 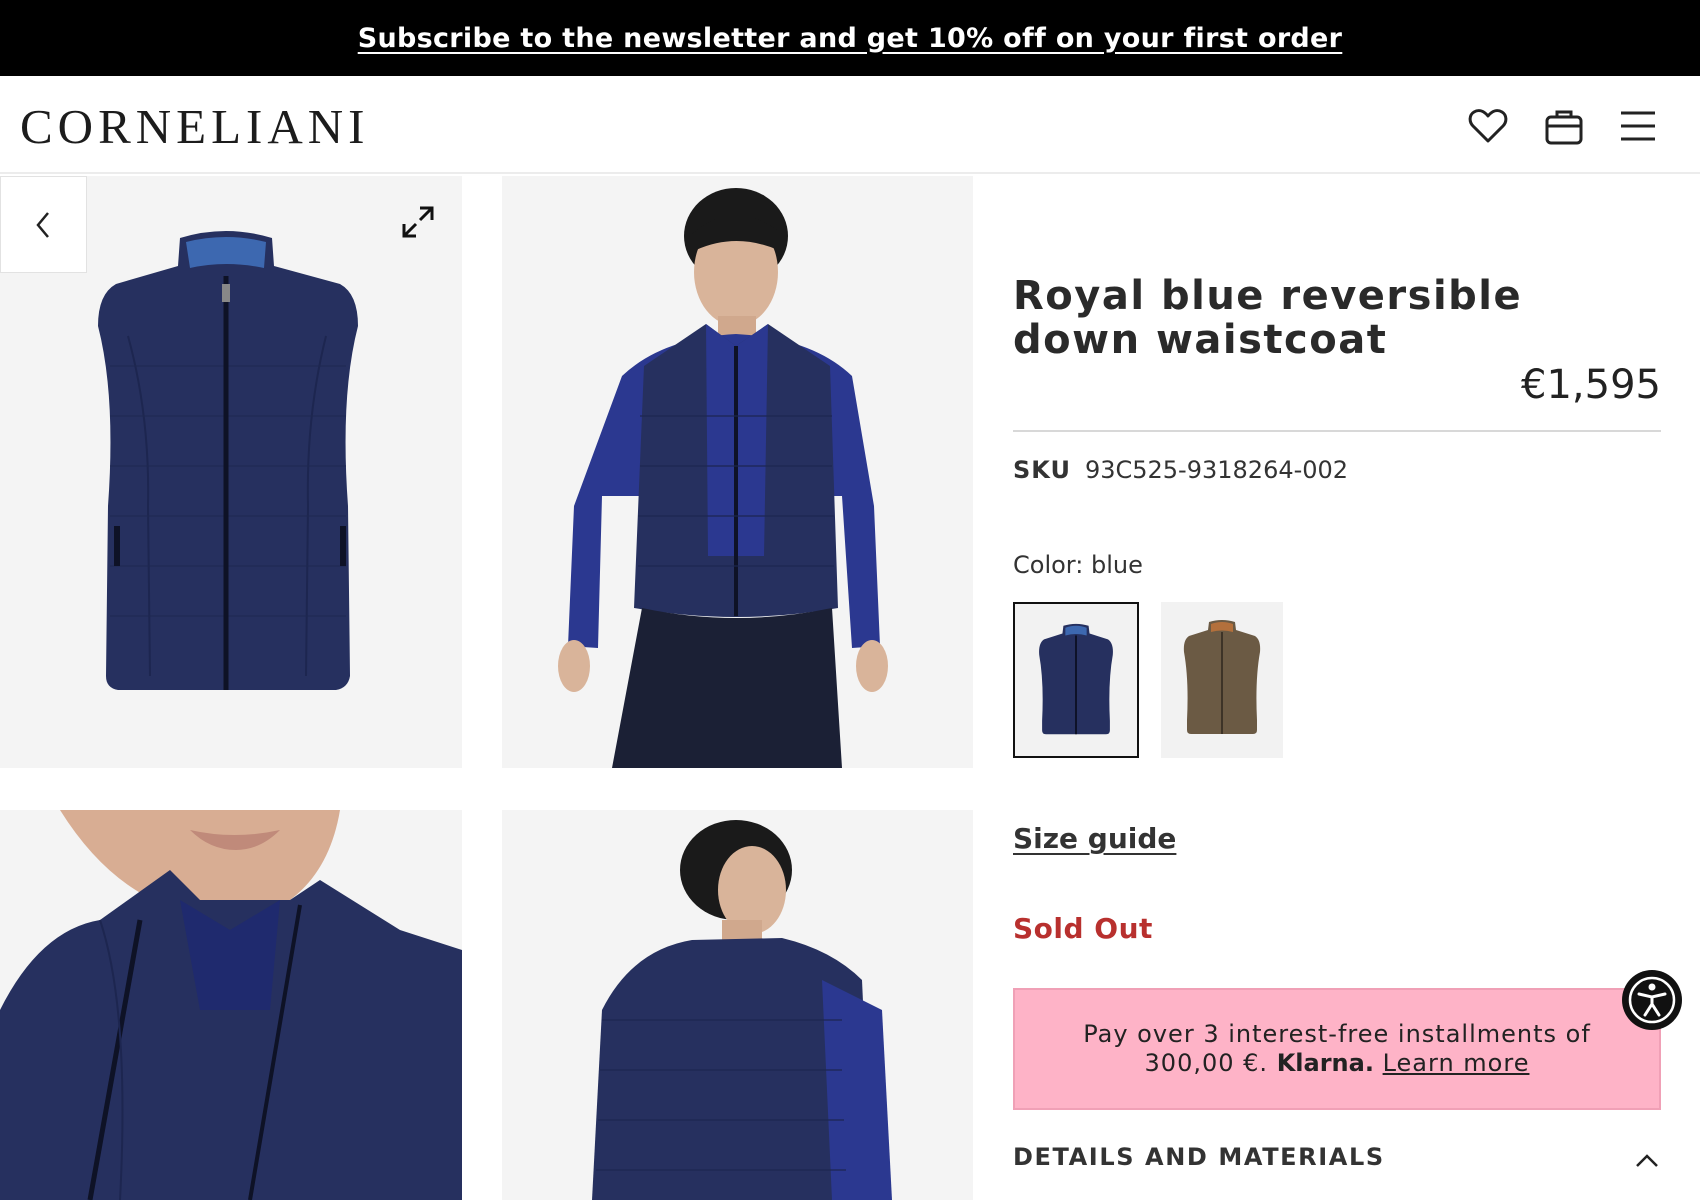 I want to click on klarna-learn-more-link: Learn more, so click(x=1456, y=1063).